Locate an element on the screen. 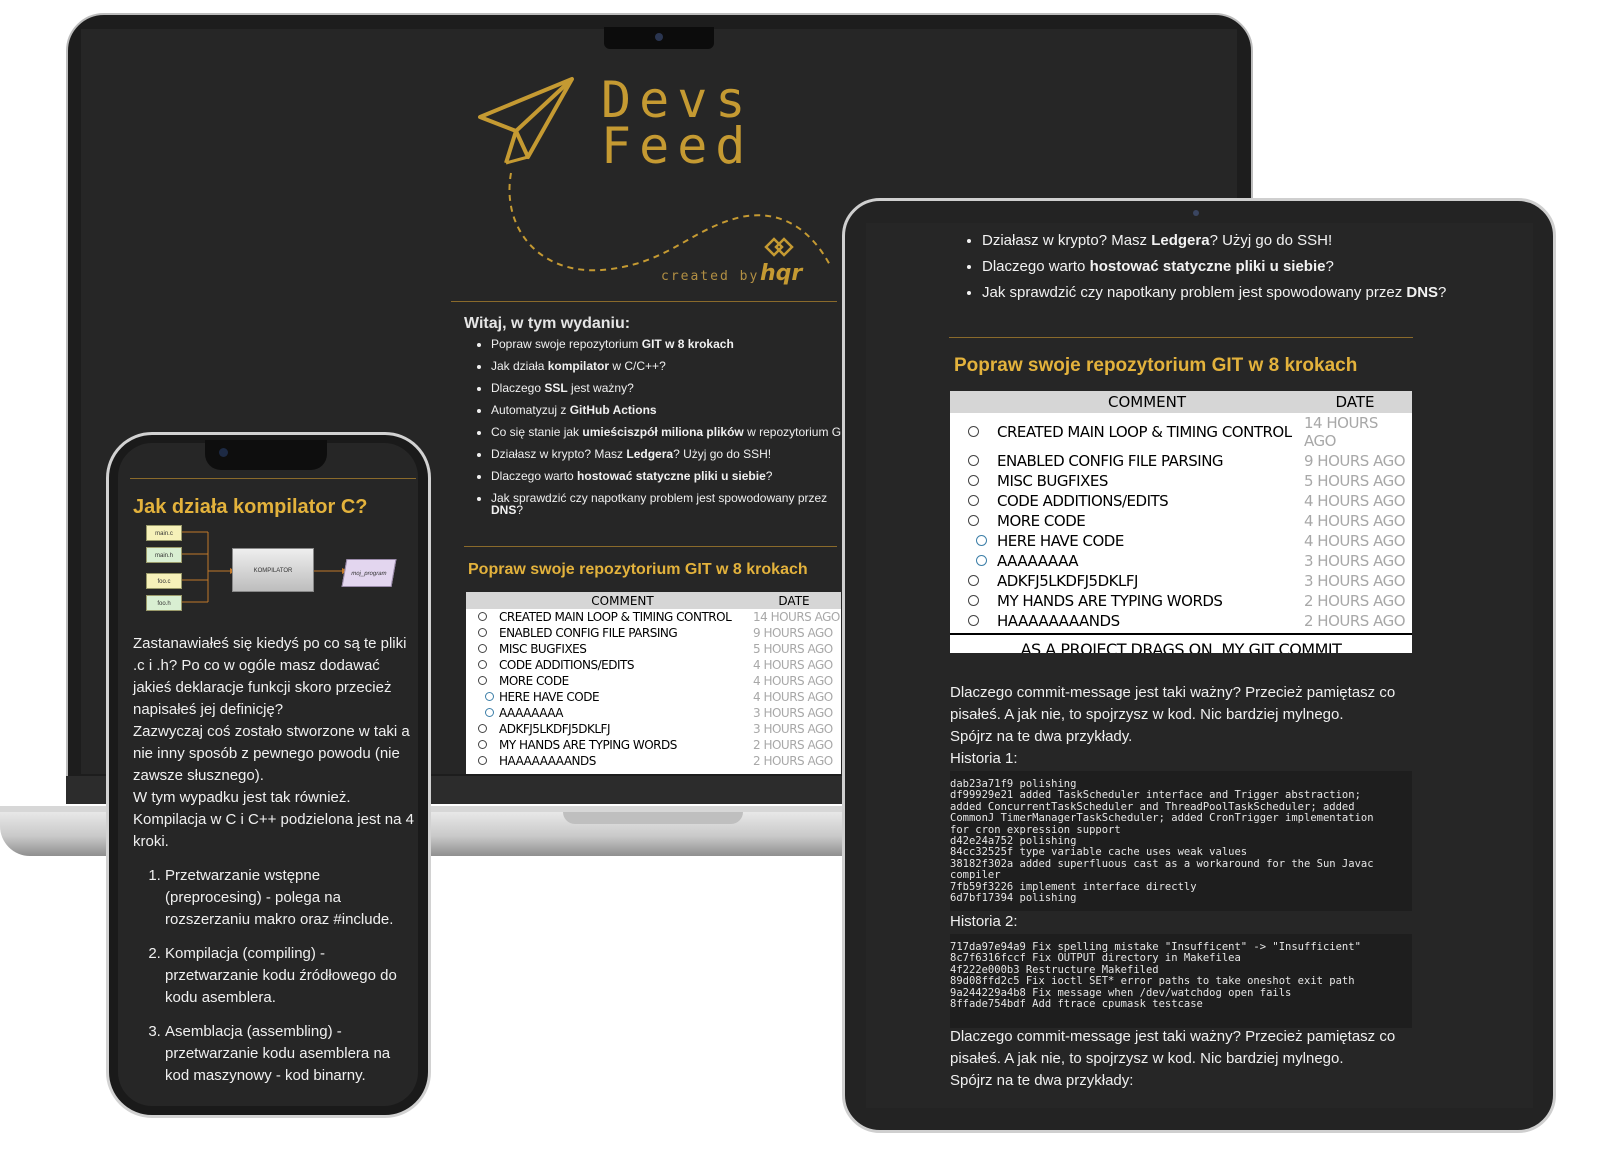 Image resolution: width=1599 pixels, height=1161 pixels. commit-row: ENABLED CONFIG FILE PARSING 9 HOURS AGO is located at coordinates (1181, 461).